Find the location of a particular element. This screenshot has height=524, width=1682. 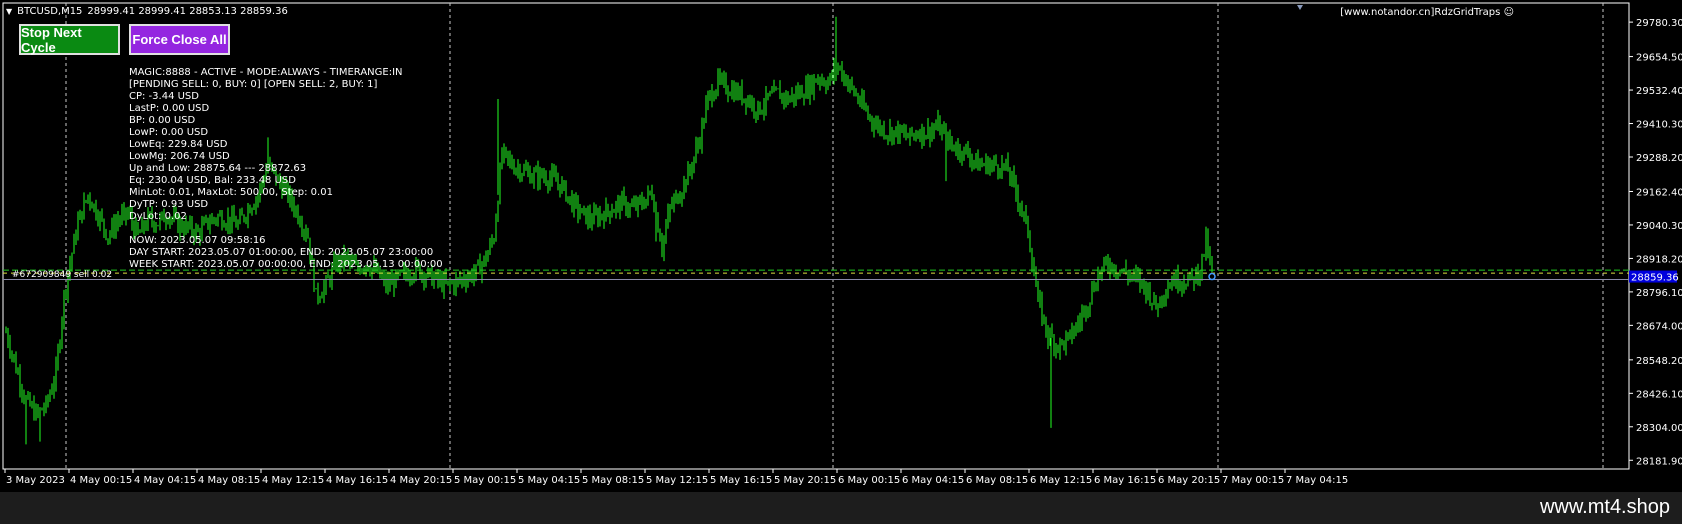

y-tick-label: 29654.50 is located at coordinates (1659, 58).